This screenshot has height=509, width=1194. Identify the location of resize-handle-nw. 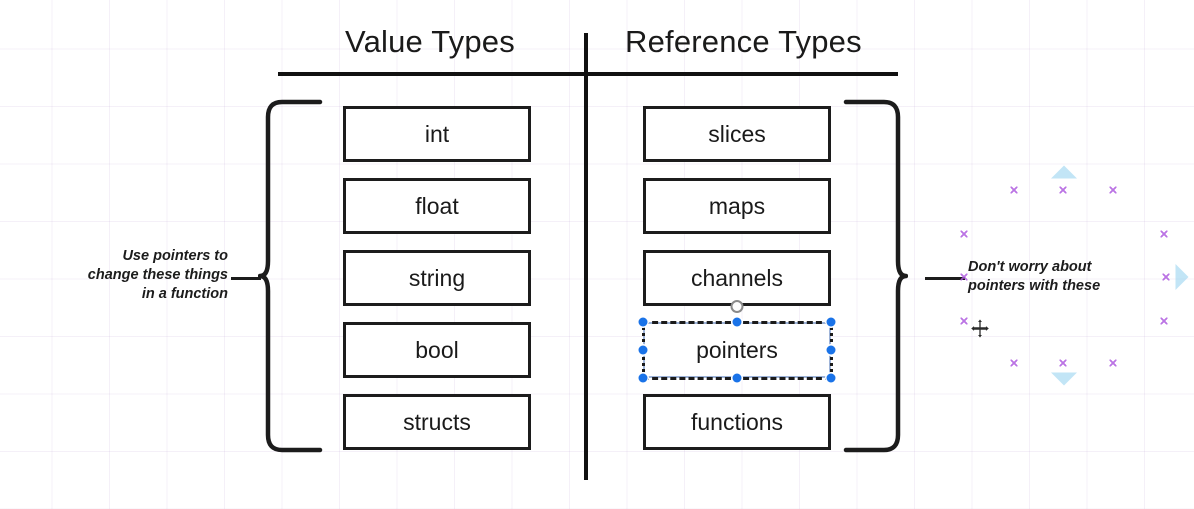
(643, 322).